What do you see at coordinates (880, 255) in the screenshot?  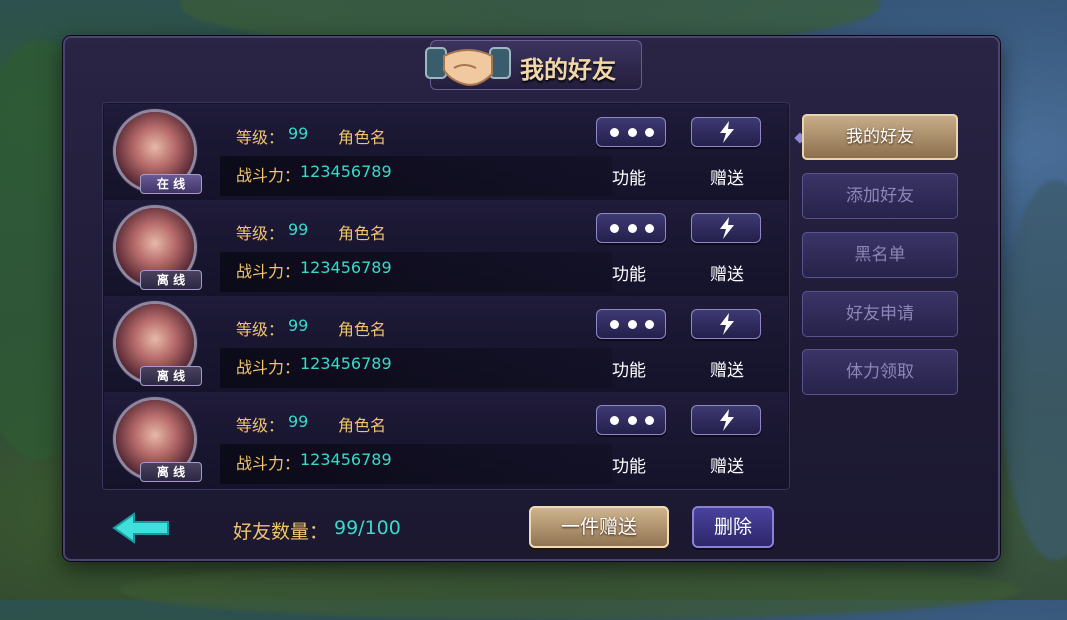 I see `tab-blacklist: 黑名单` at bounding box center [880, 255].